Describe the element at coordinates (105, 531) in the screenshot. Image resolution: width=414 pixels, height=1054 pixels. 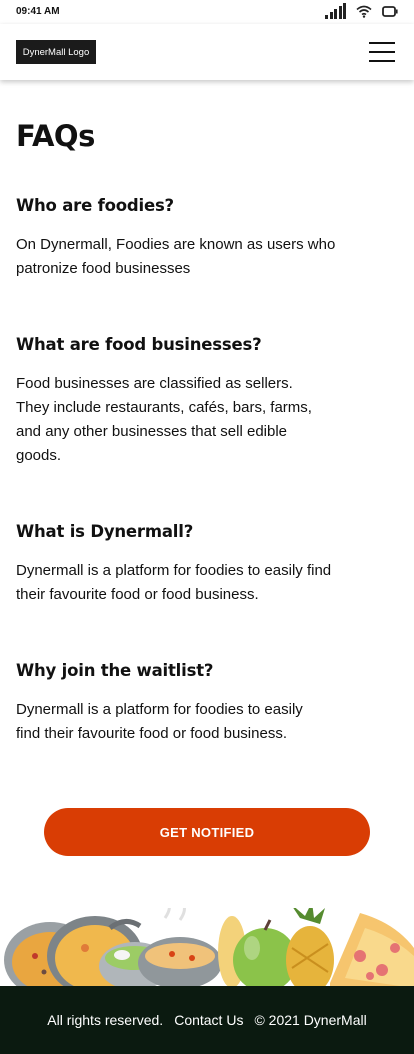
I see `faq-question: What is Dynermall?` at that location.